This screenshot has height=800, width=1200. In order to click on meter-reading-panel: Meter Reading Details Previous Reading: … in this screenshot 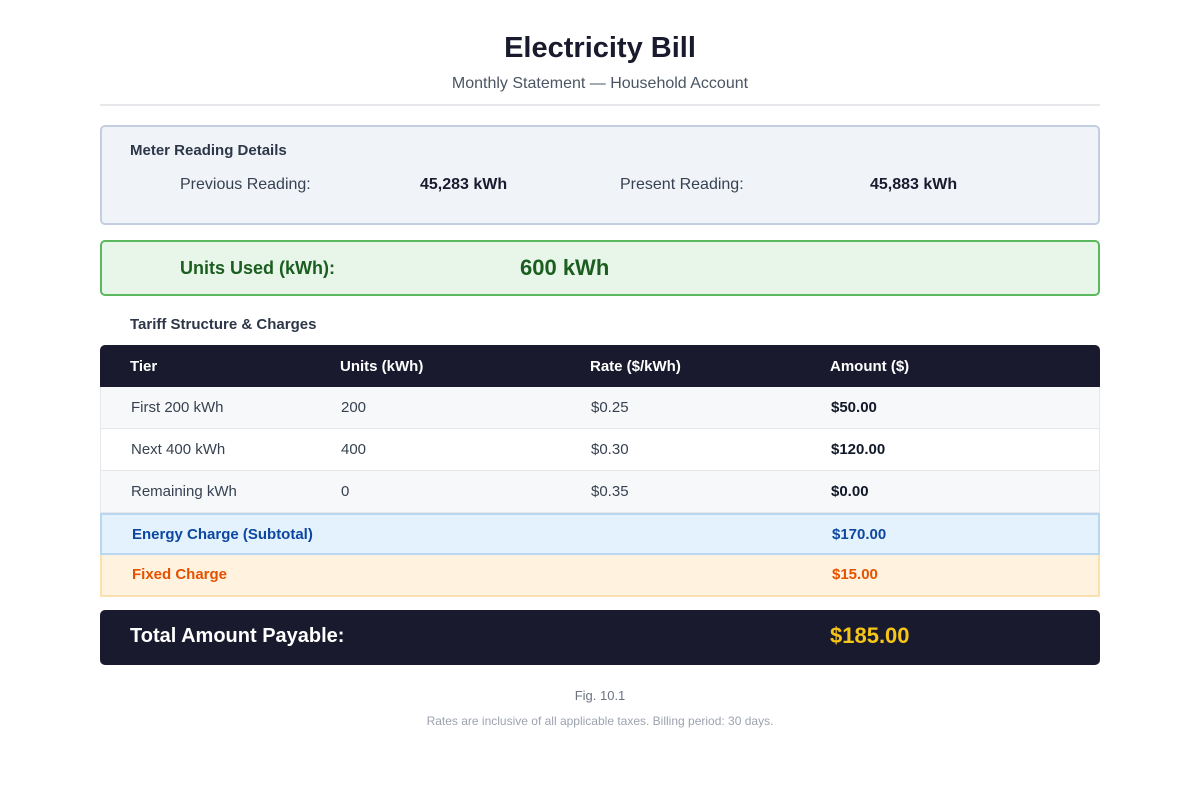, I will do `click(600, 175)`.